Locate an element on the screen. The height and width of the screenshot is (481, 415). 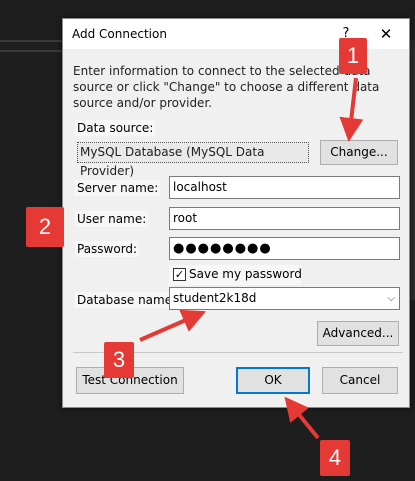
cancel-button: Cancel is located at coordinates (360, 380).